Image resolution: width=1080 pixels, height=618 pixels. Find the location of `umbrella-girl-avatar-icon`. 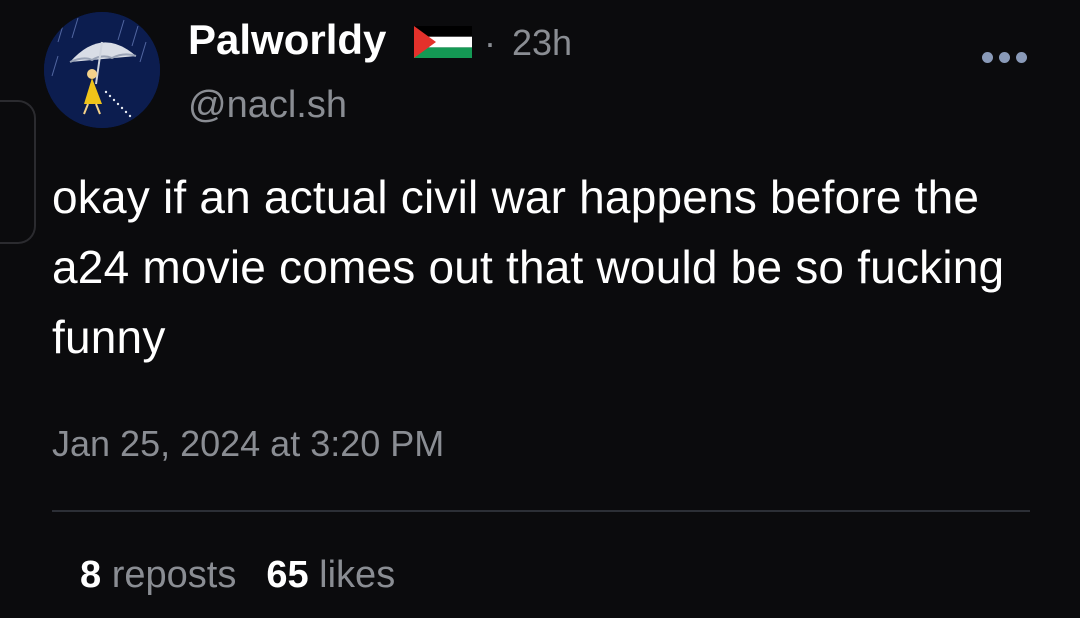

umbrella-girl-avatar-icon is located at coordinates (102, 70).